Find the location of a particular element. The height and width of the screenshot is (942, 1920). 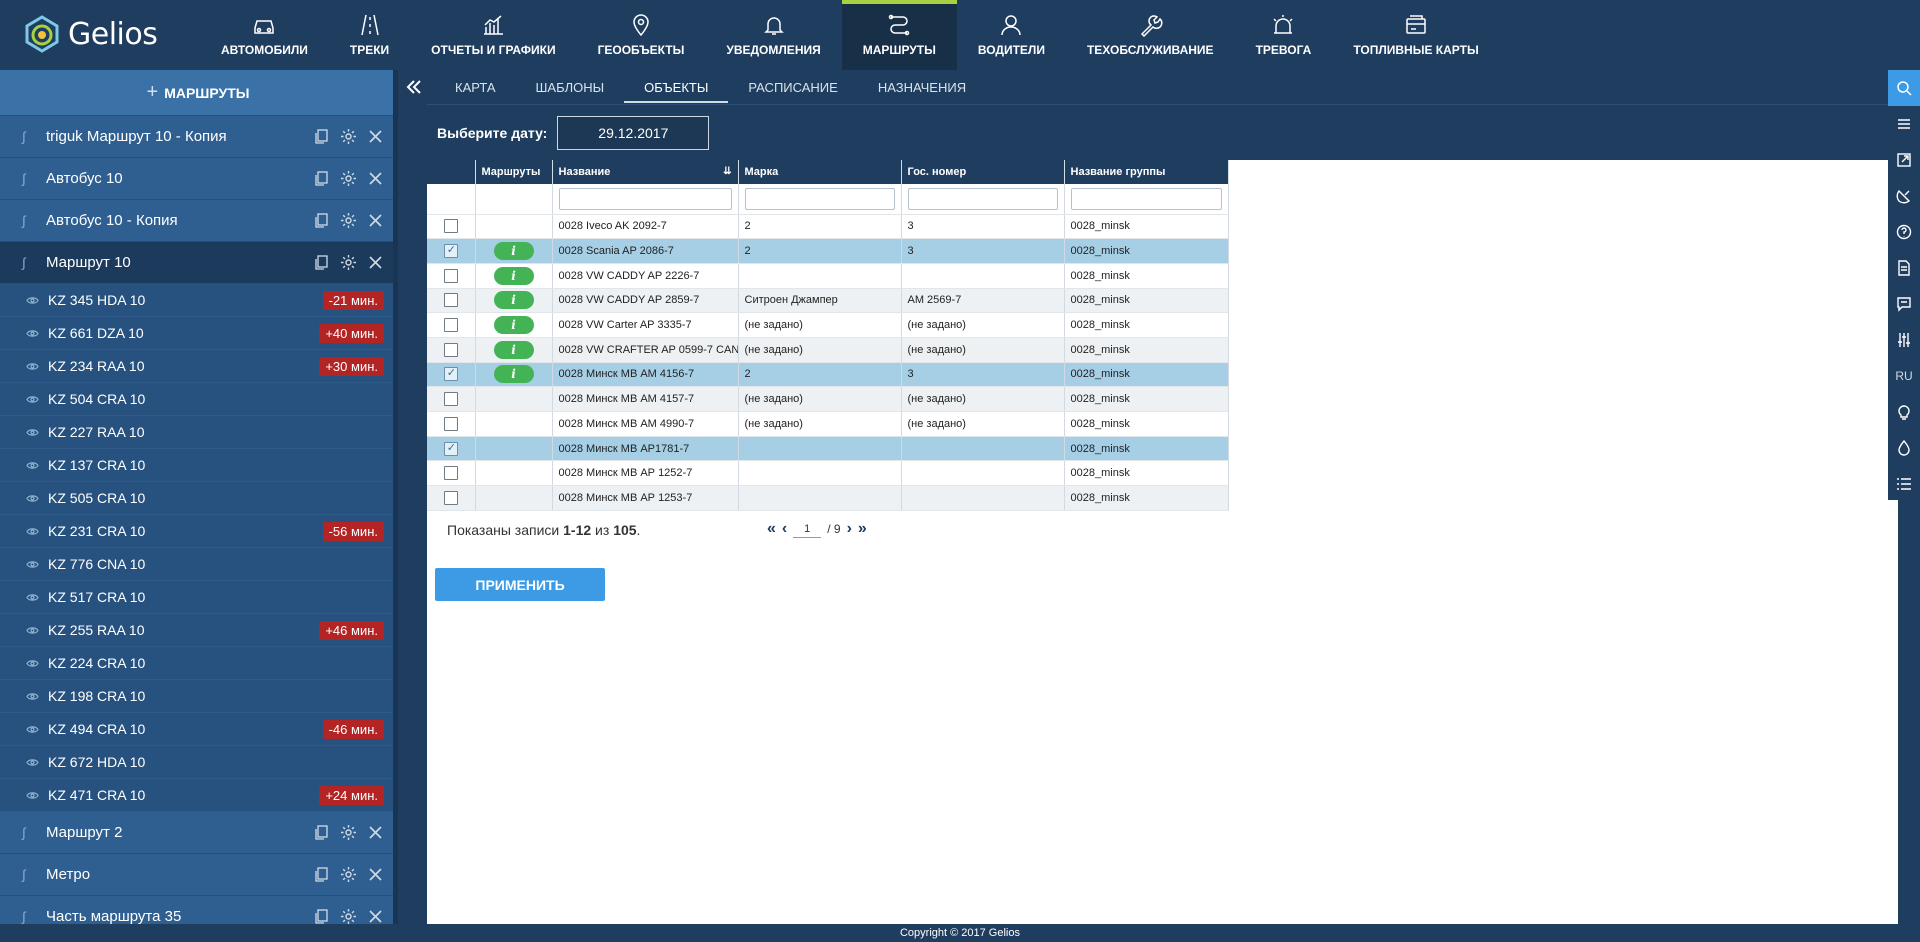

apply-button: ПРИМЕНИТЬ is located at coordinates (520, 584).